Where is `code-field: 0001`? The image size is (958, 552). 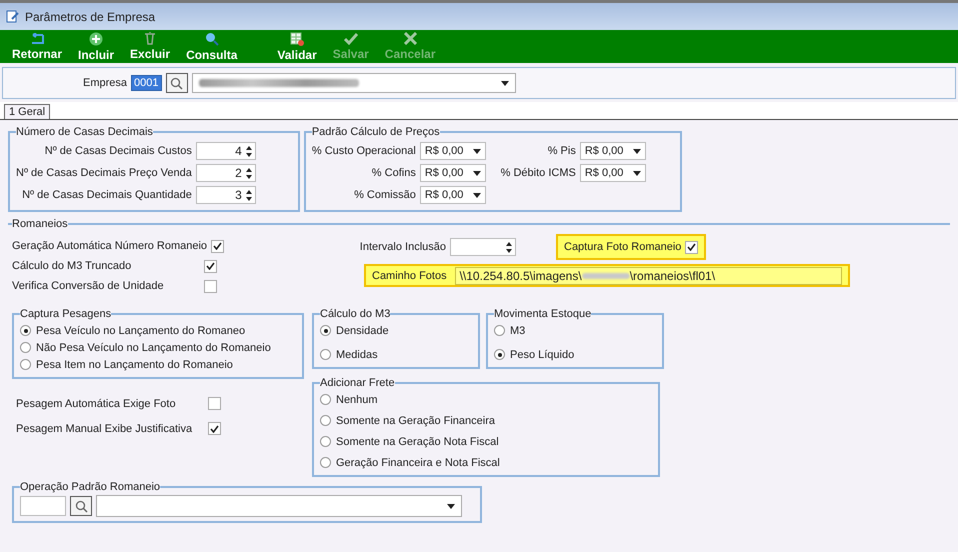
code-field: 0001 is located at coordinates (146, 83).